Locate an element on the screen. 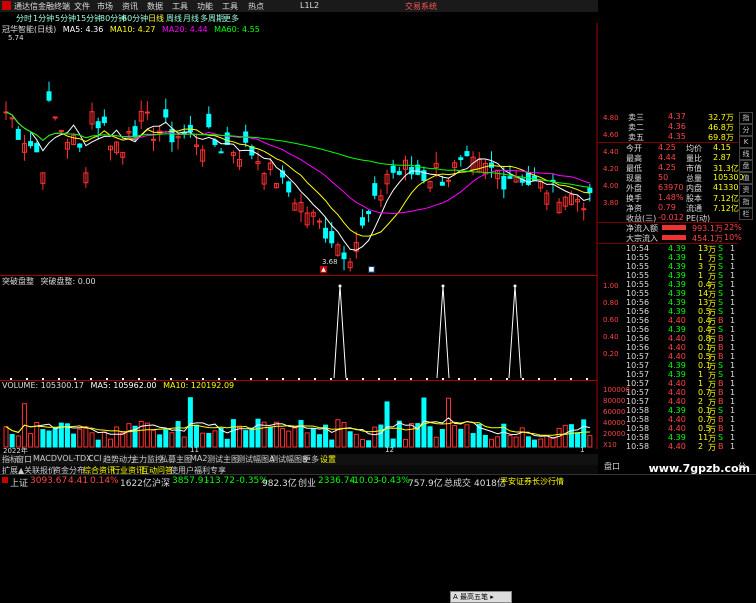  event-marker-icon: ■ is located at coordinates (371, 269).